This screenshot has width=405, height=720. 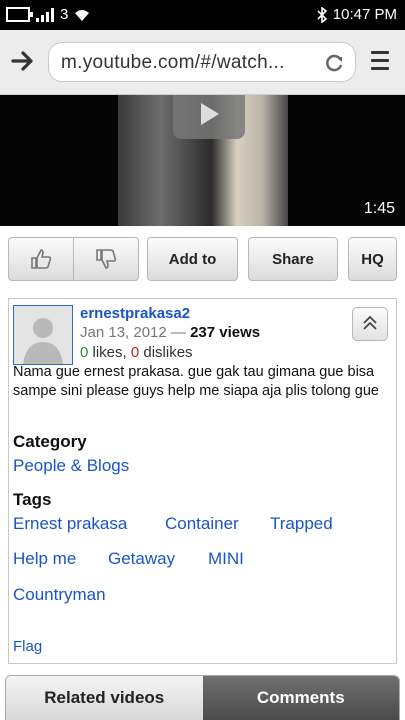 I want to click on dislike-button, so click(x=105, y=259).